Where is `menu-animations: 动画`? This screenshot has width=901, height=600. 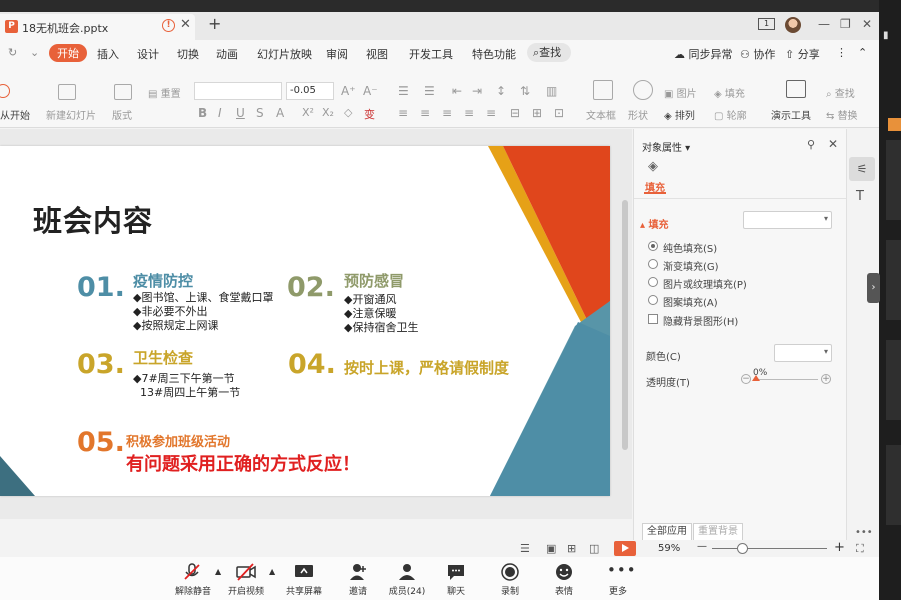 menu-animations: 动画 is located at coordinates (227, 54).